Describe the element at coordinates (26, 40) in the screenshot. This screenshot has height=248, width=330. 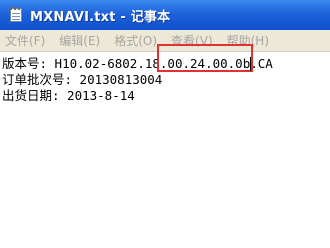
I see `menu-file: 文件(F)` at that location.